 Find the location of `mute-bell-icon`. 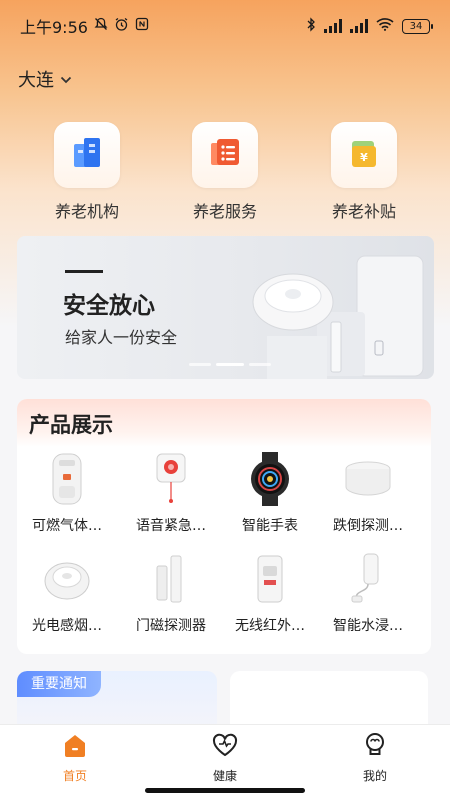

mute-bell-icon is located at coordinates (101, 26).